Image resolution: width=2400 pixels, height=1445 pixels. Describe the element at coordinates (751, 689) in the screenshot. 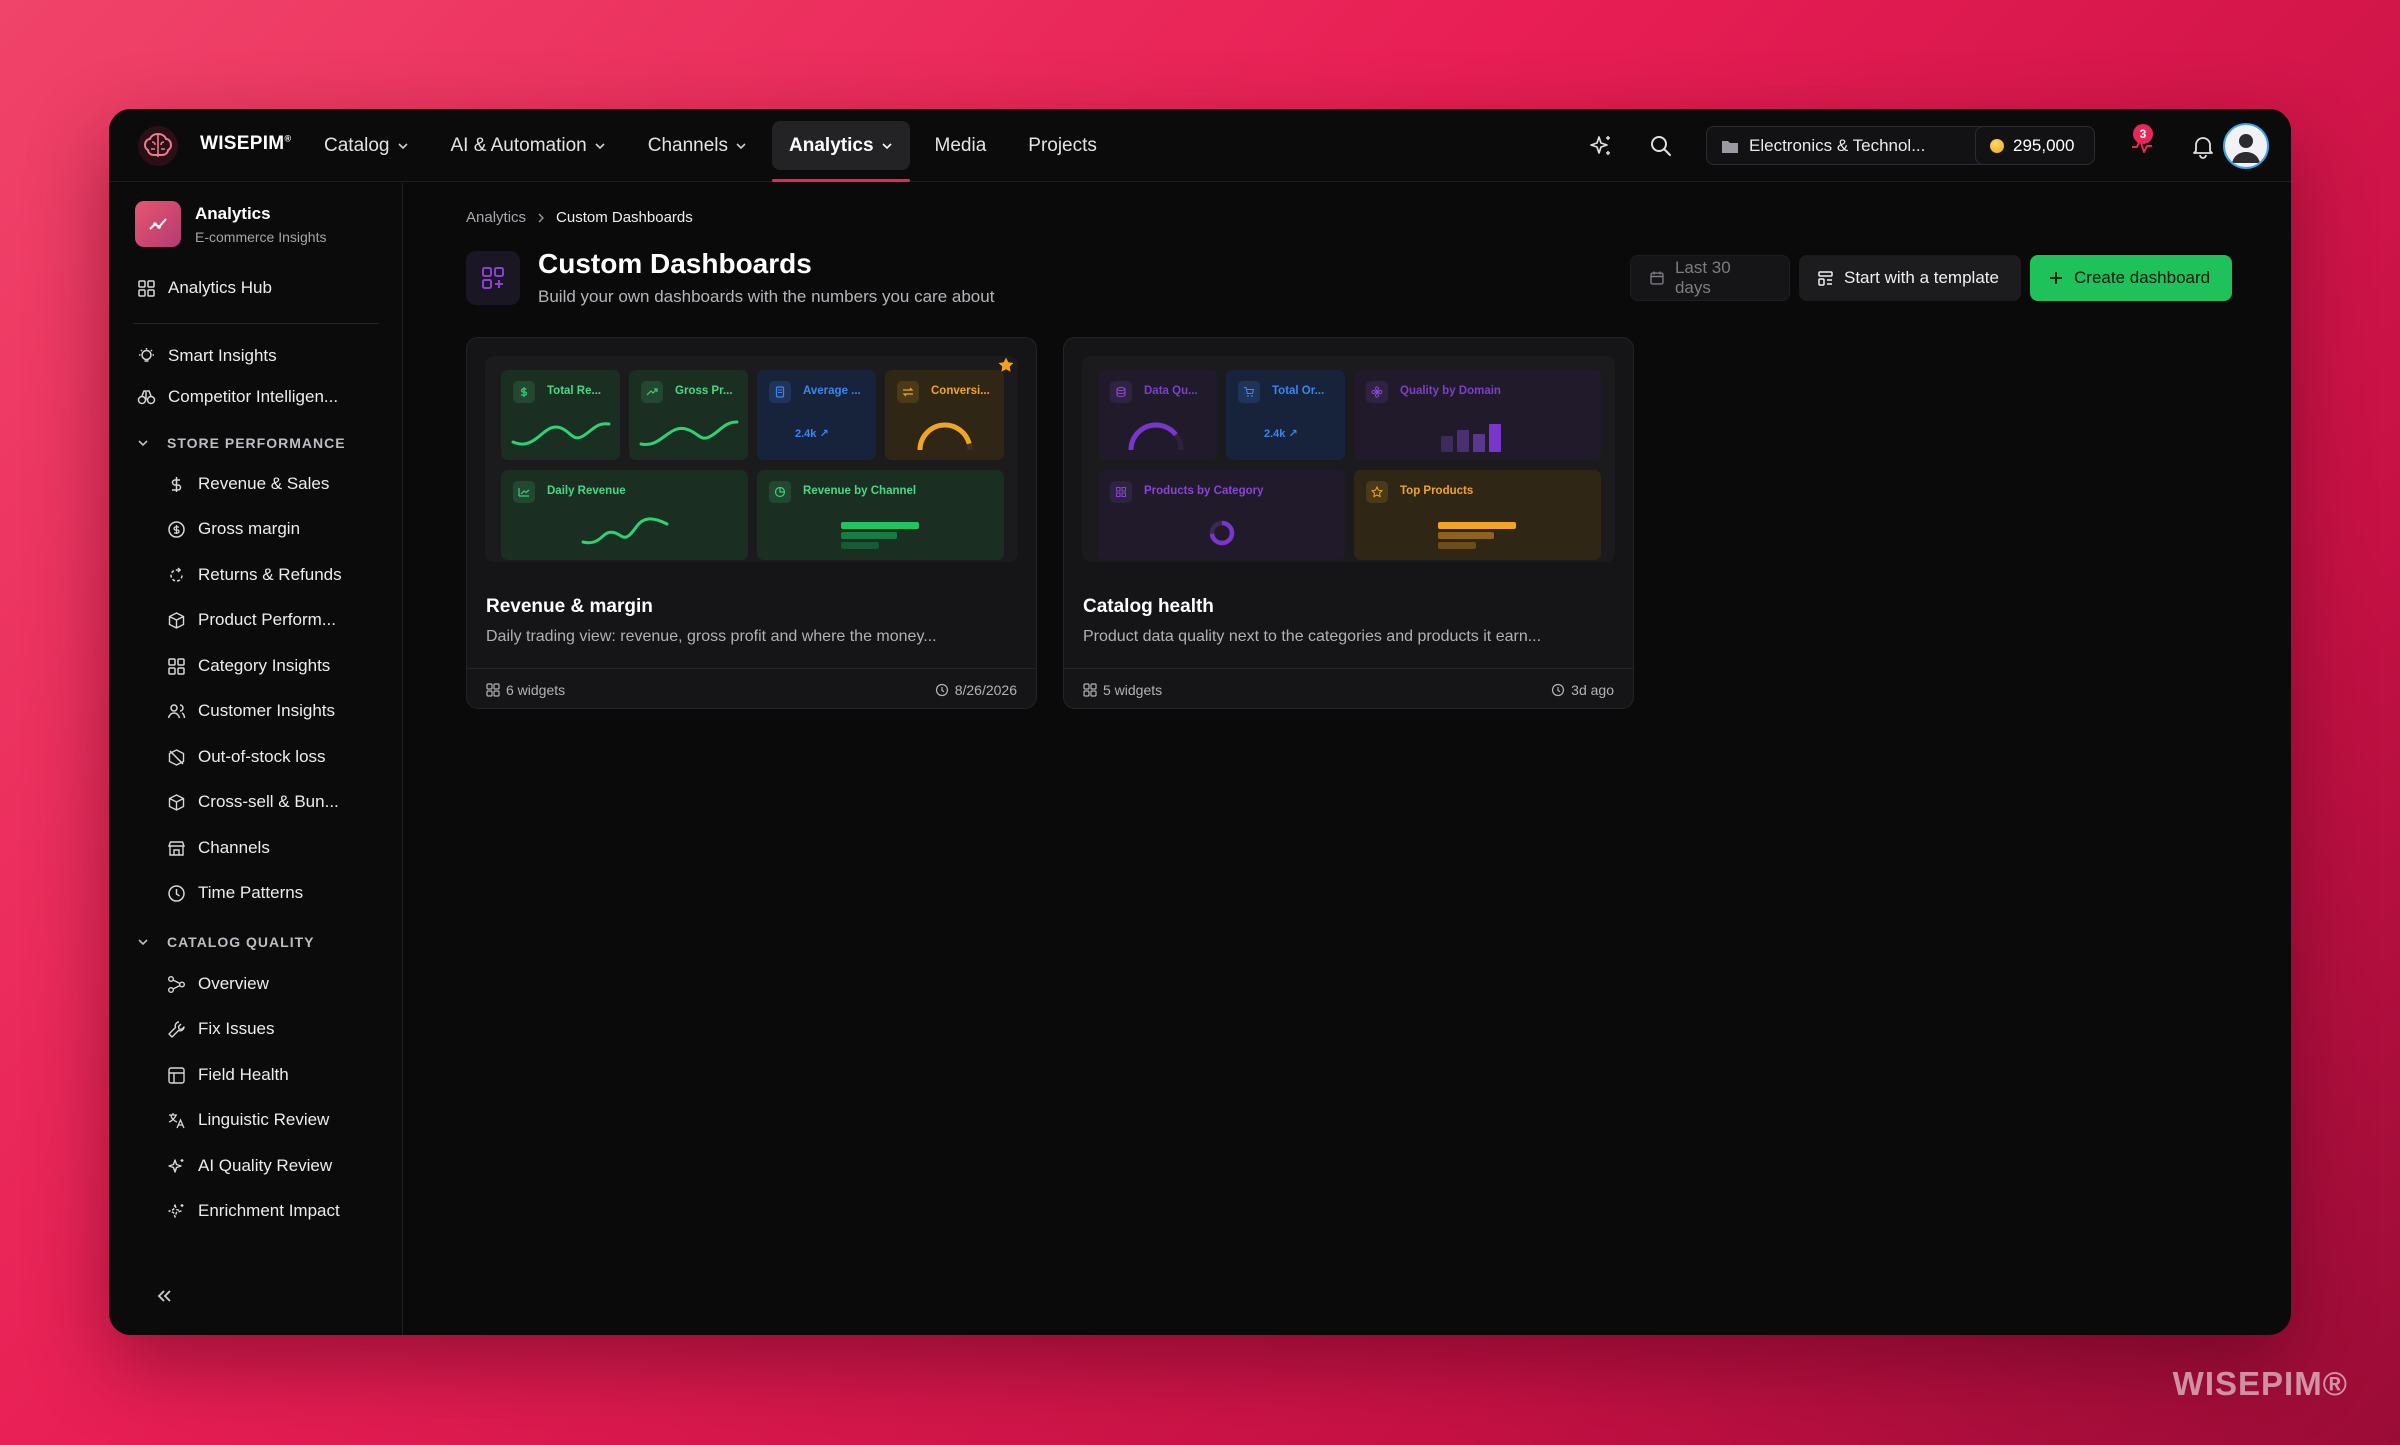

I see `card-footer: 6 widgets 8/26/2026` at that location.